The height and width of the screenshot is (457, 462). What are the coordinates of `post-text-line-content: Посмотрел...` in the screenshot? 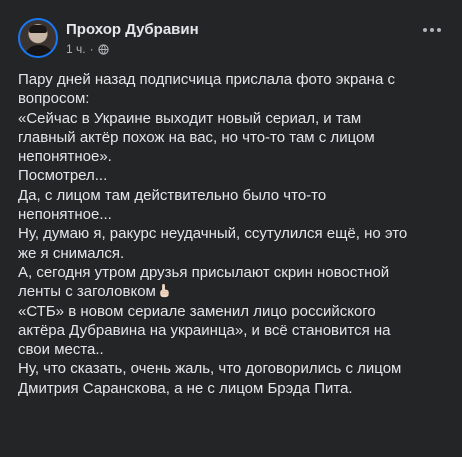 It's located at (63, 176).